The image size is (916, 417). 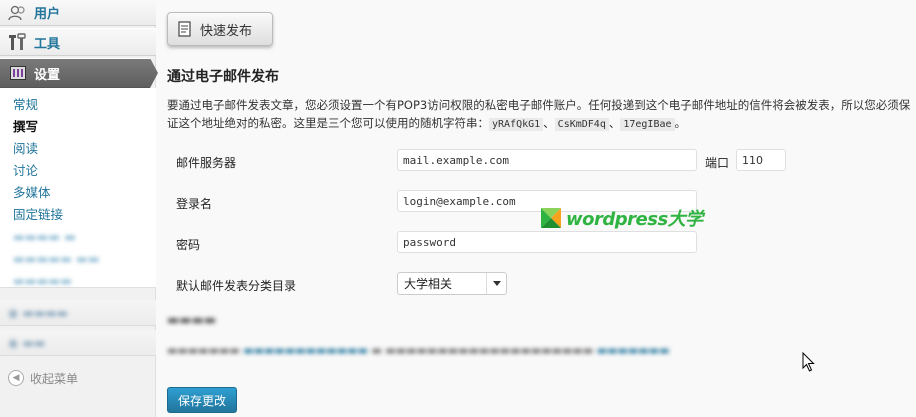 I want to click on menu-blurred-item: ◉ ▬▬, so click(x=78, y=343).